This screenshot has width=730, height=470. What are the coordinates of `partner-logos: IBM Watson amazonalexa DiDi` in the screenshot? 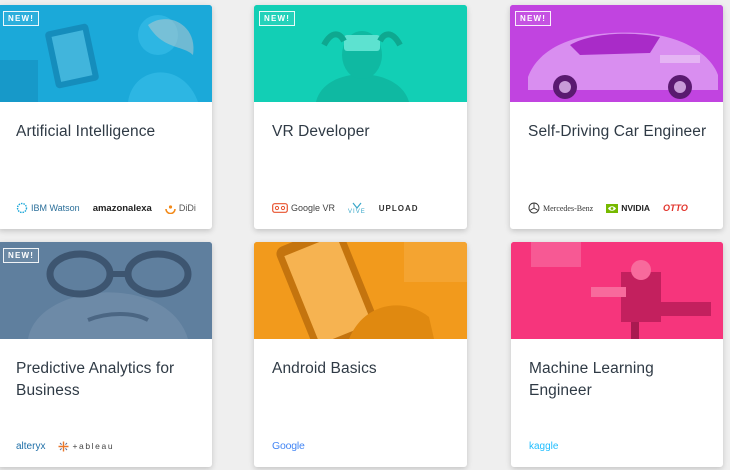 It's located at (110, 208).